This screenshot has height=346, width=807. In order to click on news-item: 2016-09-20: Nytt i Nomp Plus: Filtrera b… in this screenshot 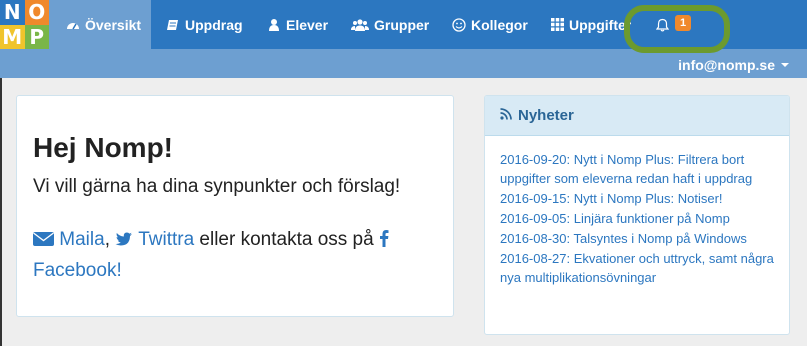, I will do `click(639, 169)`.